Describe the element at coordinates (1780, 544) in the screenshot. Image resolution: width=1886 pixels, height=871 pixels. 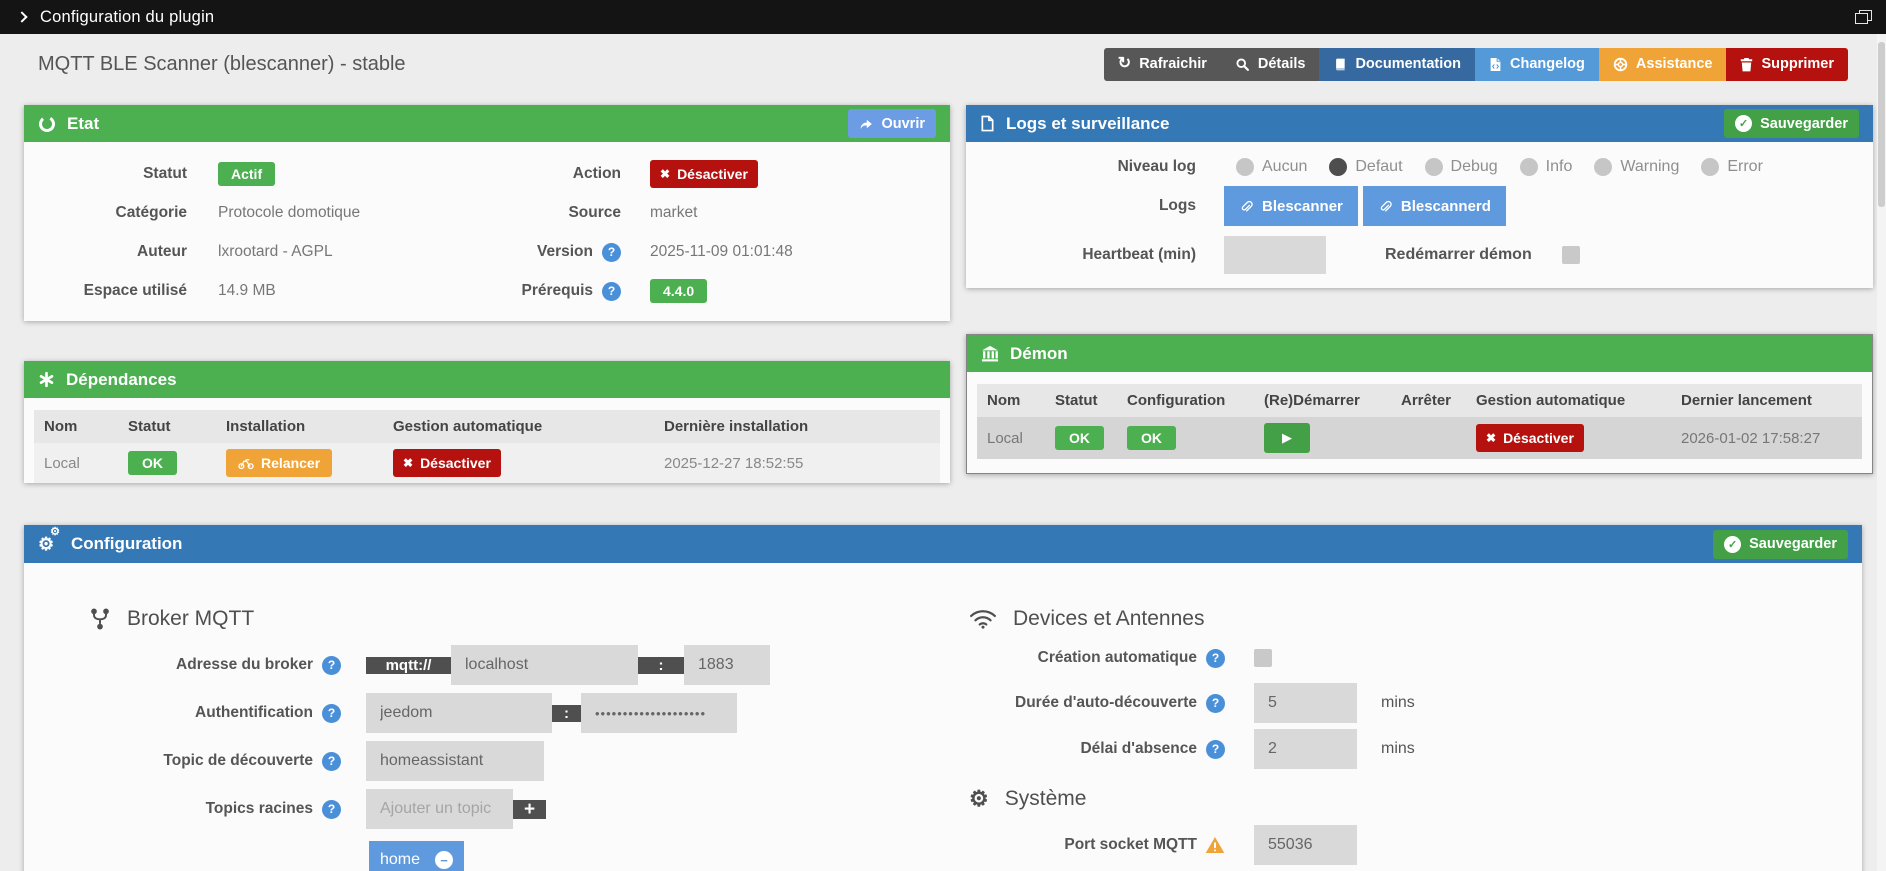
I see `save-configuration-button: ✓ Sauvegarder` at that location.